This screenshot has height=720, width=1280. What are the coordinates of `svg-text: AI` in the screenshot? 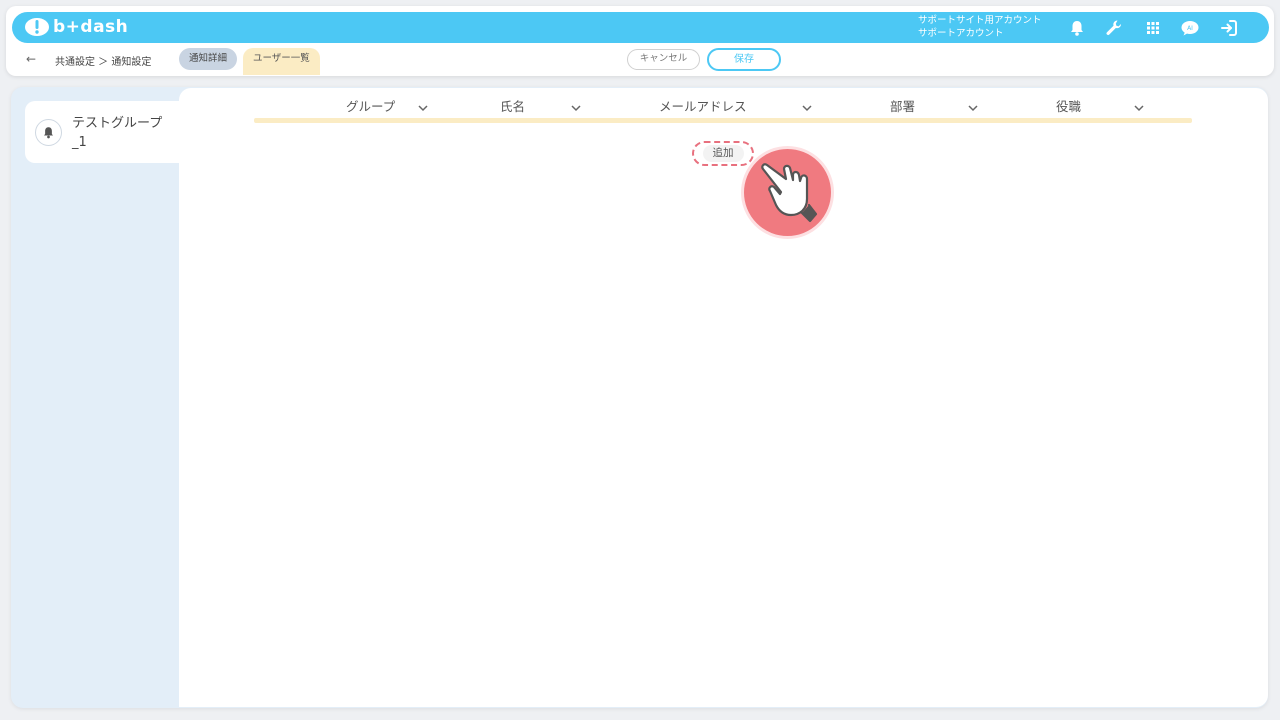 It's located at (1190, 28).